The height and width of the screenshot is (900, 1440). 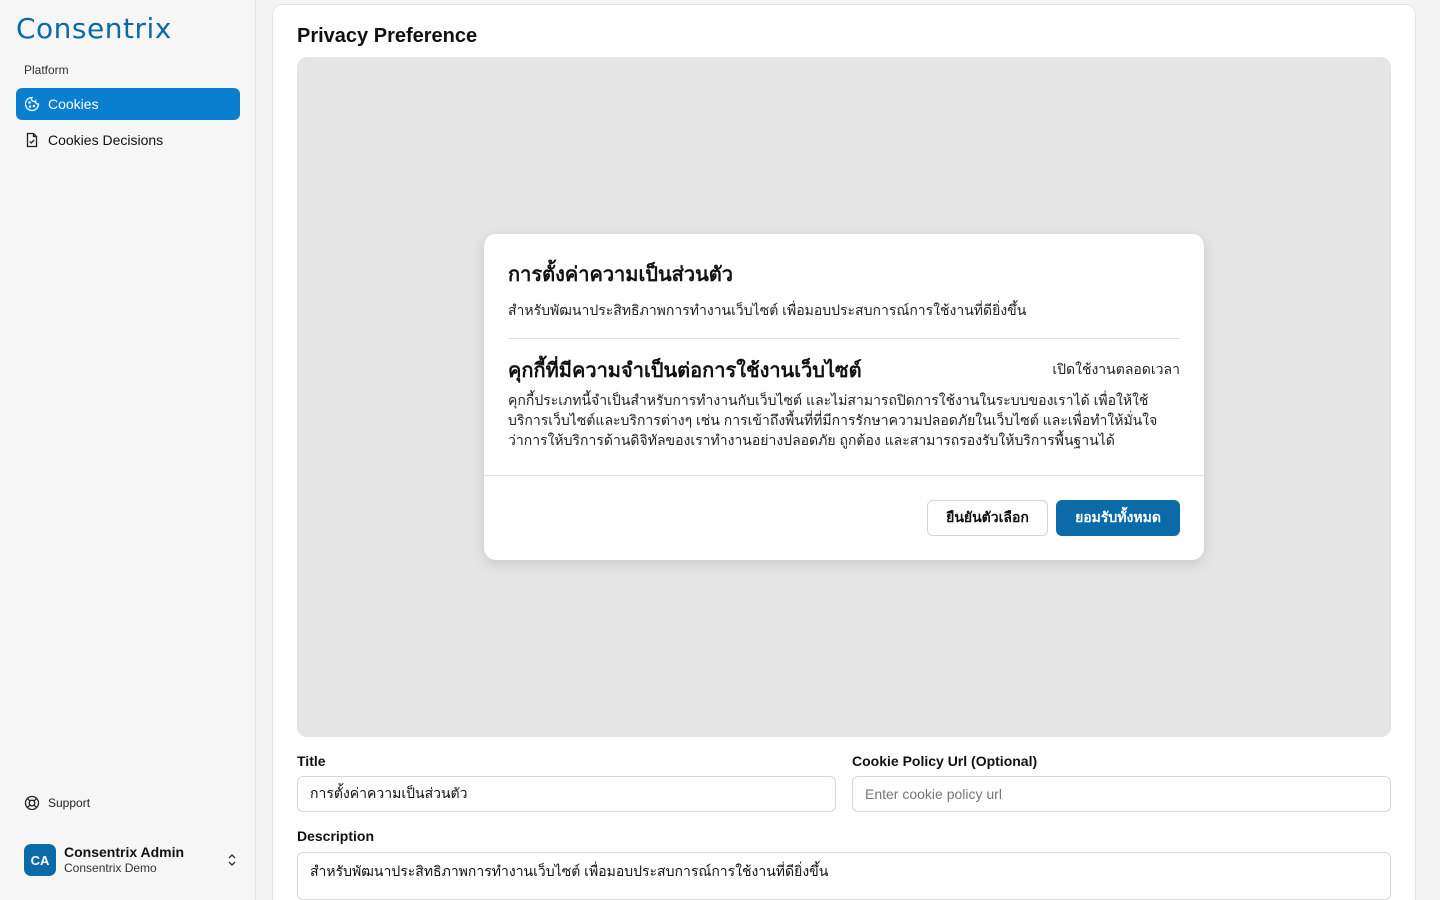 What do you see at coordinates (987, 518) in the screenshot?
I see `confirm-choices-button: ยืนยันตัวเลือก` at bounding box center [987, 518].